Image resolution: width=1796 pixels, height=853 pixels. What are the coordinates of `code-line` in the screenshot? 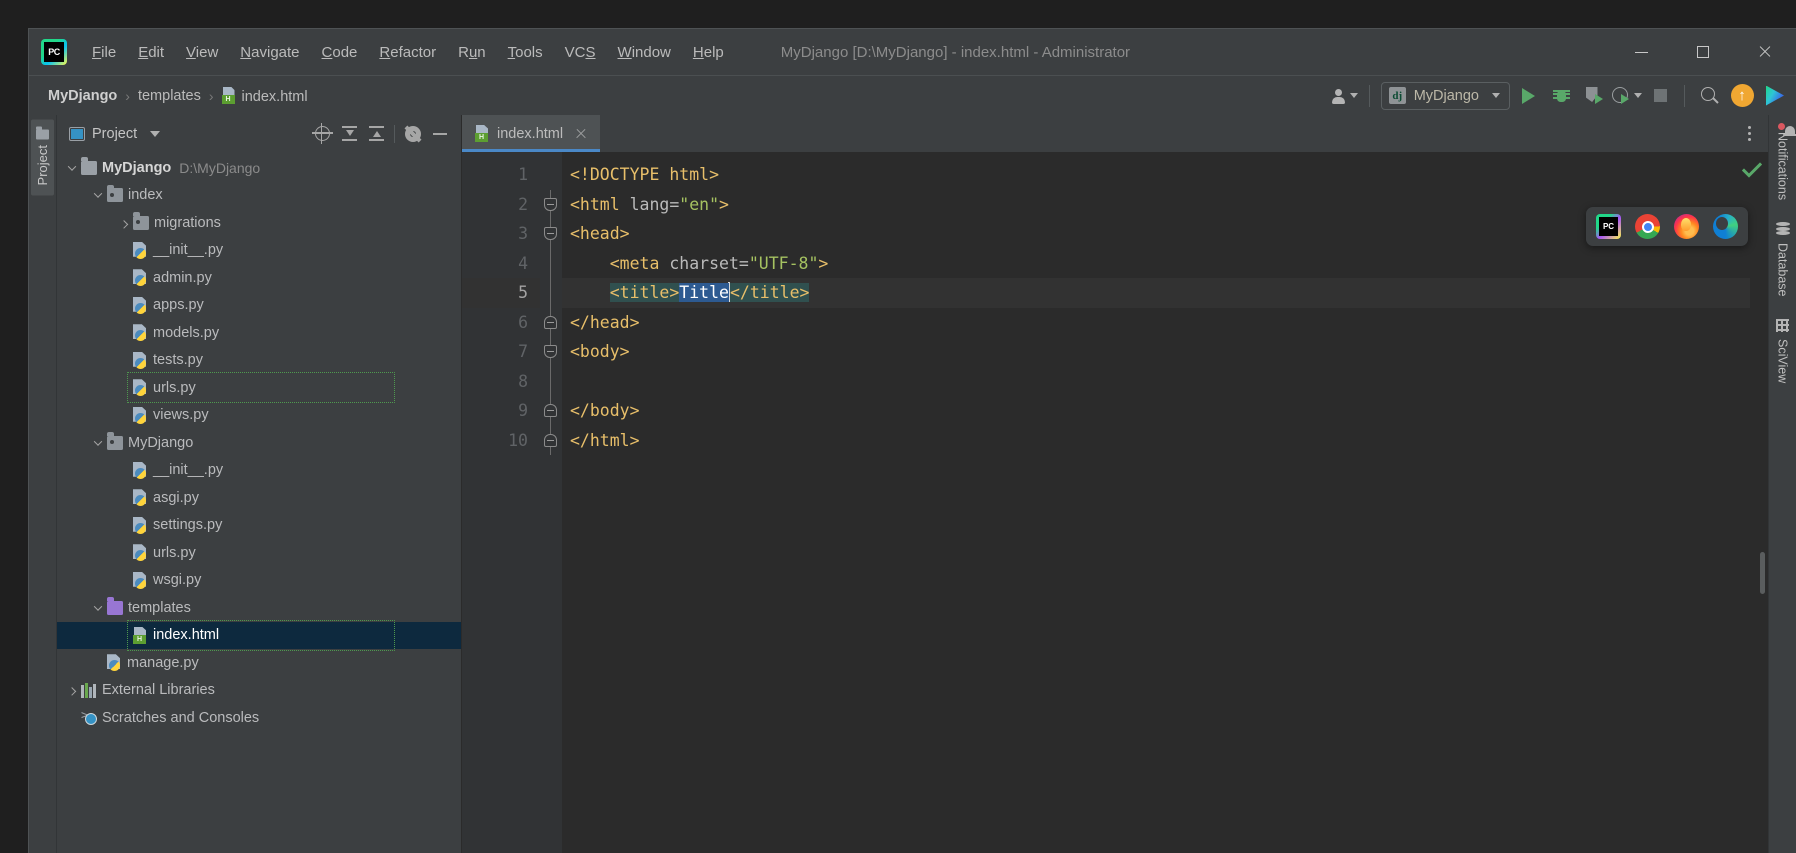 It's located at (1156, 382).